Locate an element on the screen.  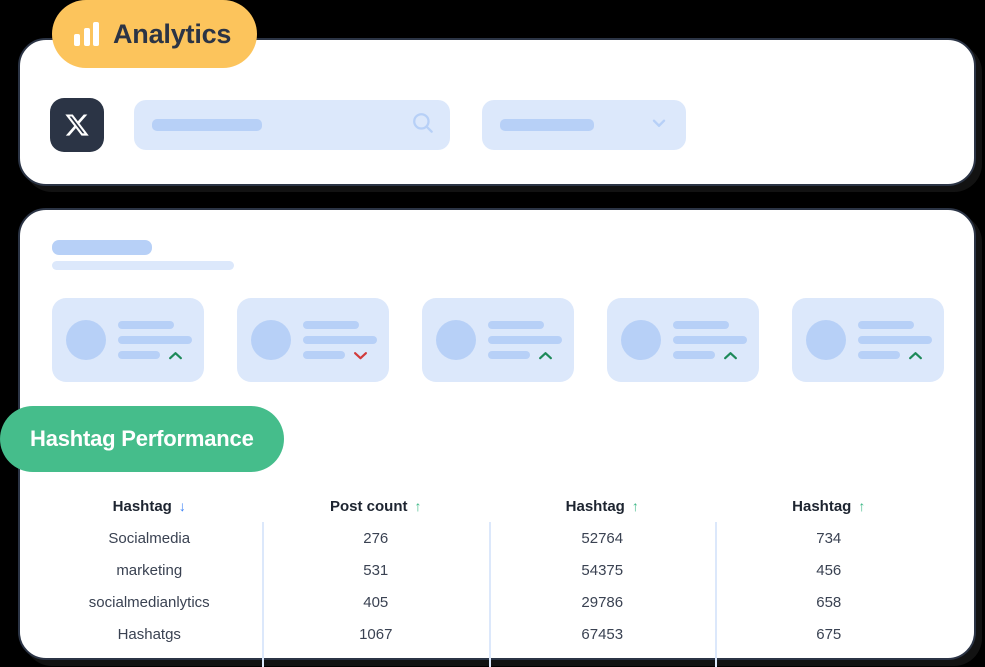
cell-hashtag: Socialmedia is located at coordinates (149, 538).